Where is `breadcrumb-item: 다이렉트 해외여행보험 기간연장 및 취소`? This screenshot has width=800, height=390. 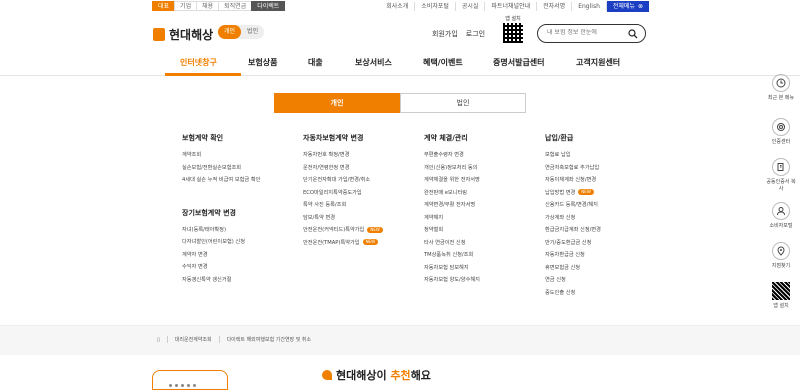 breadcrumb-item: 다이렉트 해외여행보험 기간연장 및 취소 is located at coordinates (269, 339).